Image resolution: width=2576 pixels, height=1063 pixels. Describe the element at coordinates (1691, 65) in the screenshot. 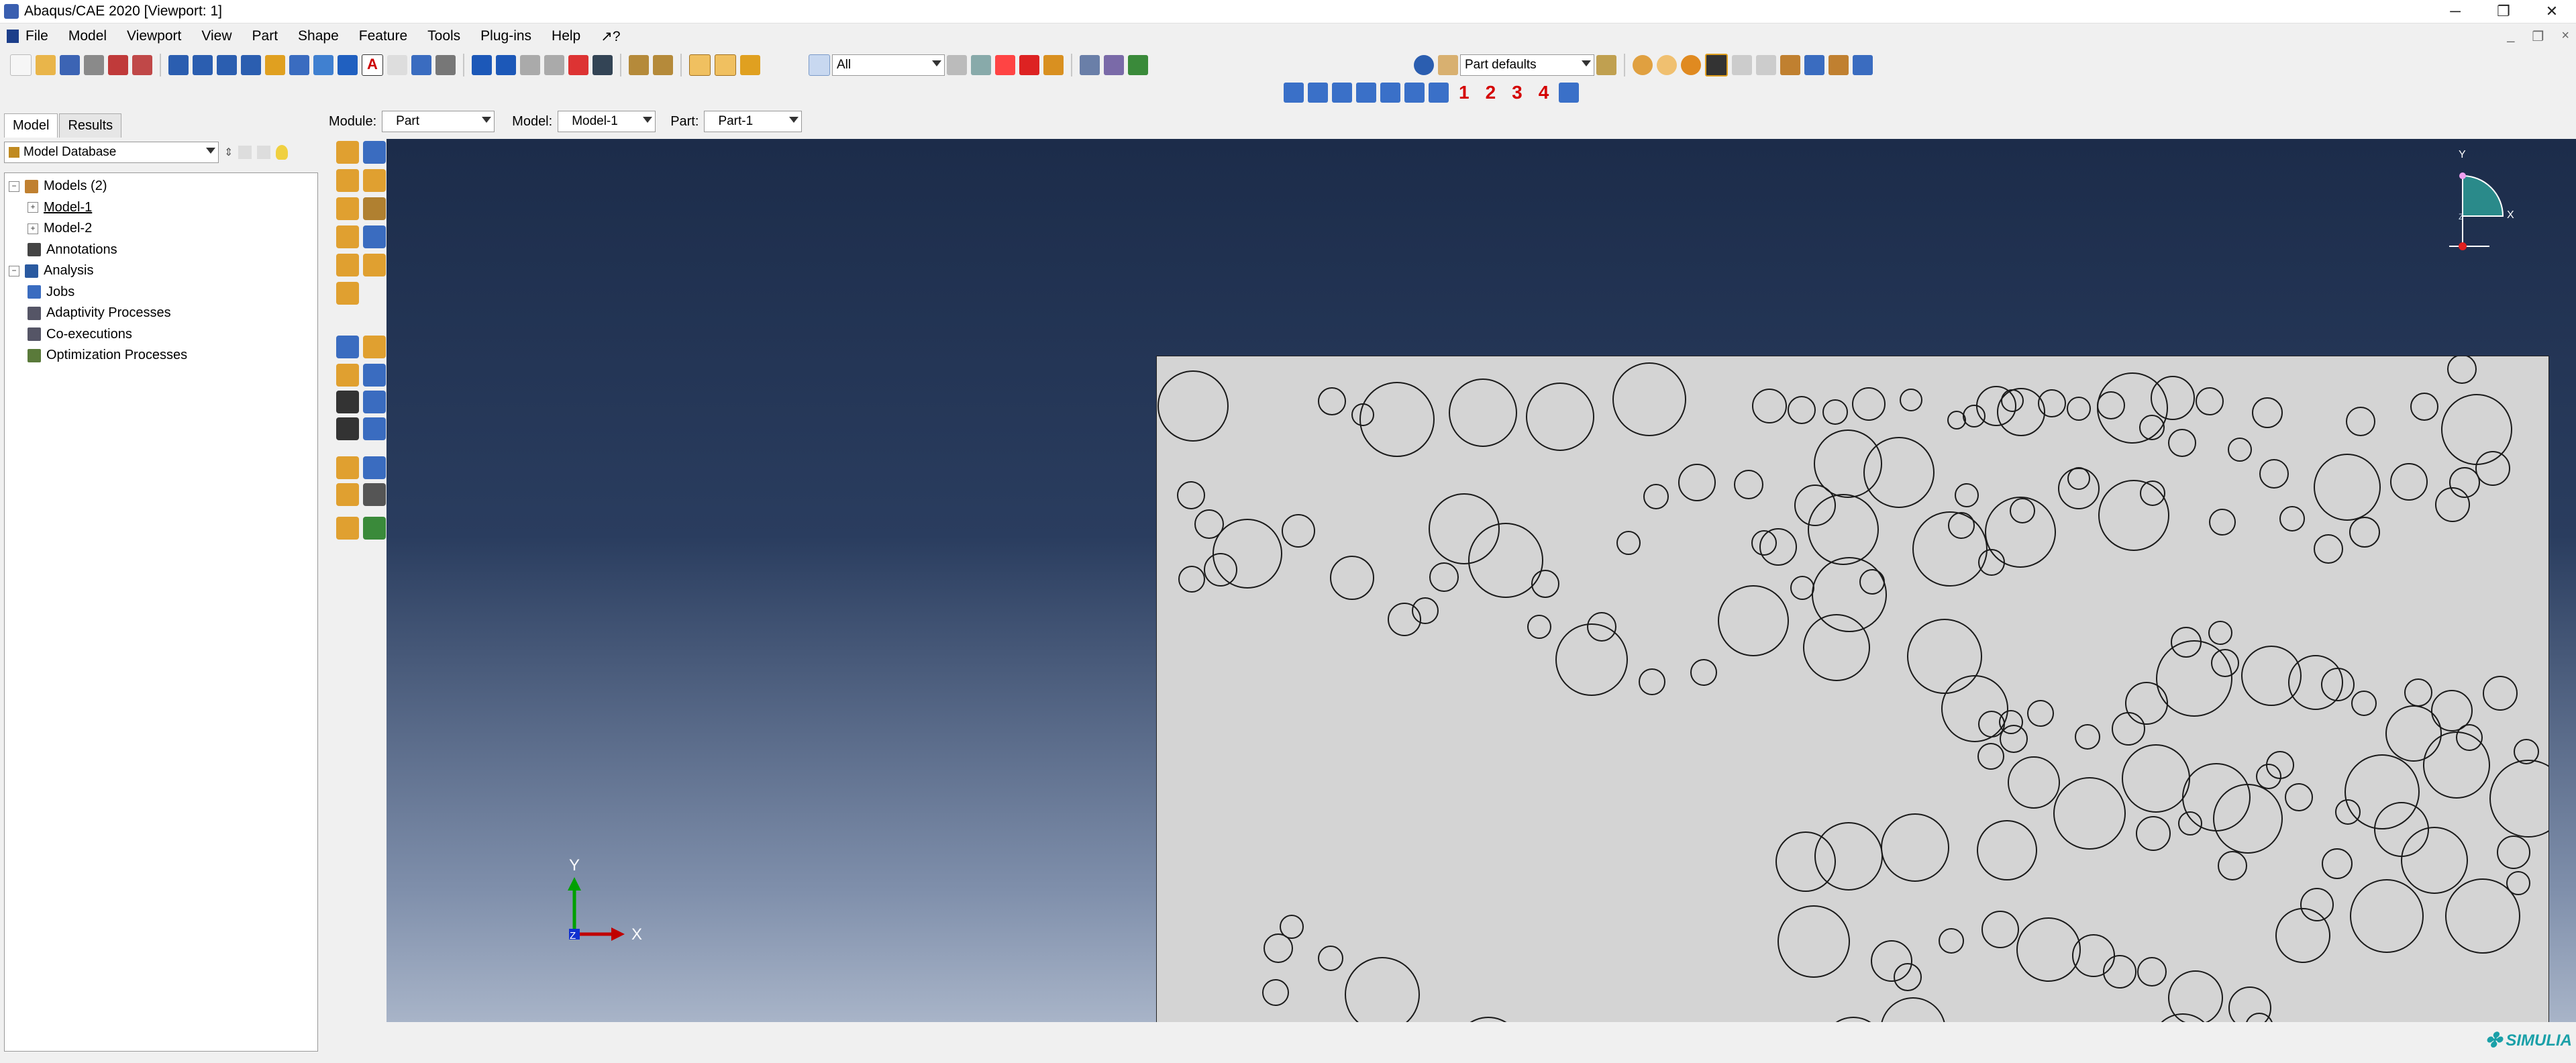

I see `sphere-icon` at that location.